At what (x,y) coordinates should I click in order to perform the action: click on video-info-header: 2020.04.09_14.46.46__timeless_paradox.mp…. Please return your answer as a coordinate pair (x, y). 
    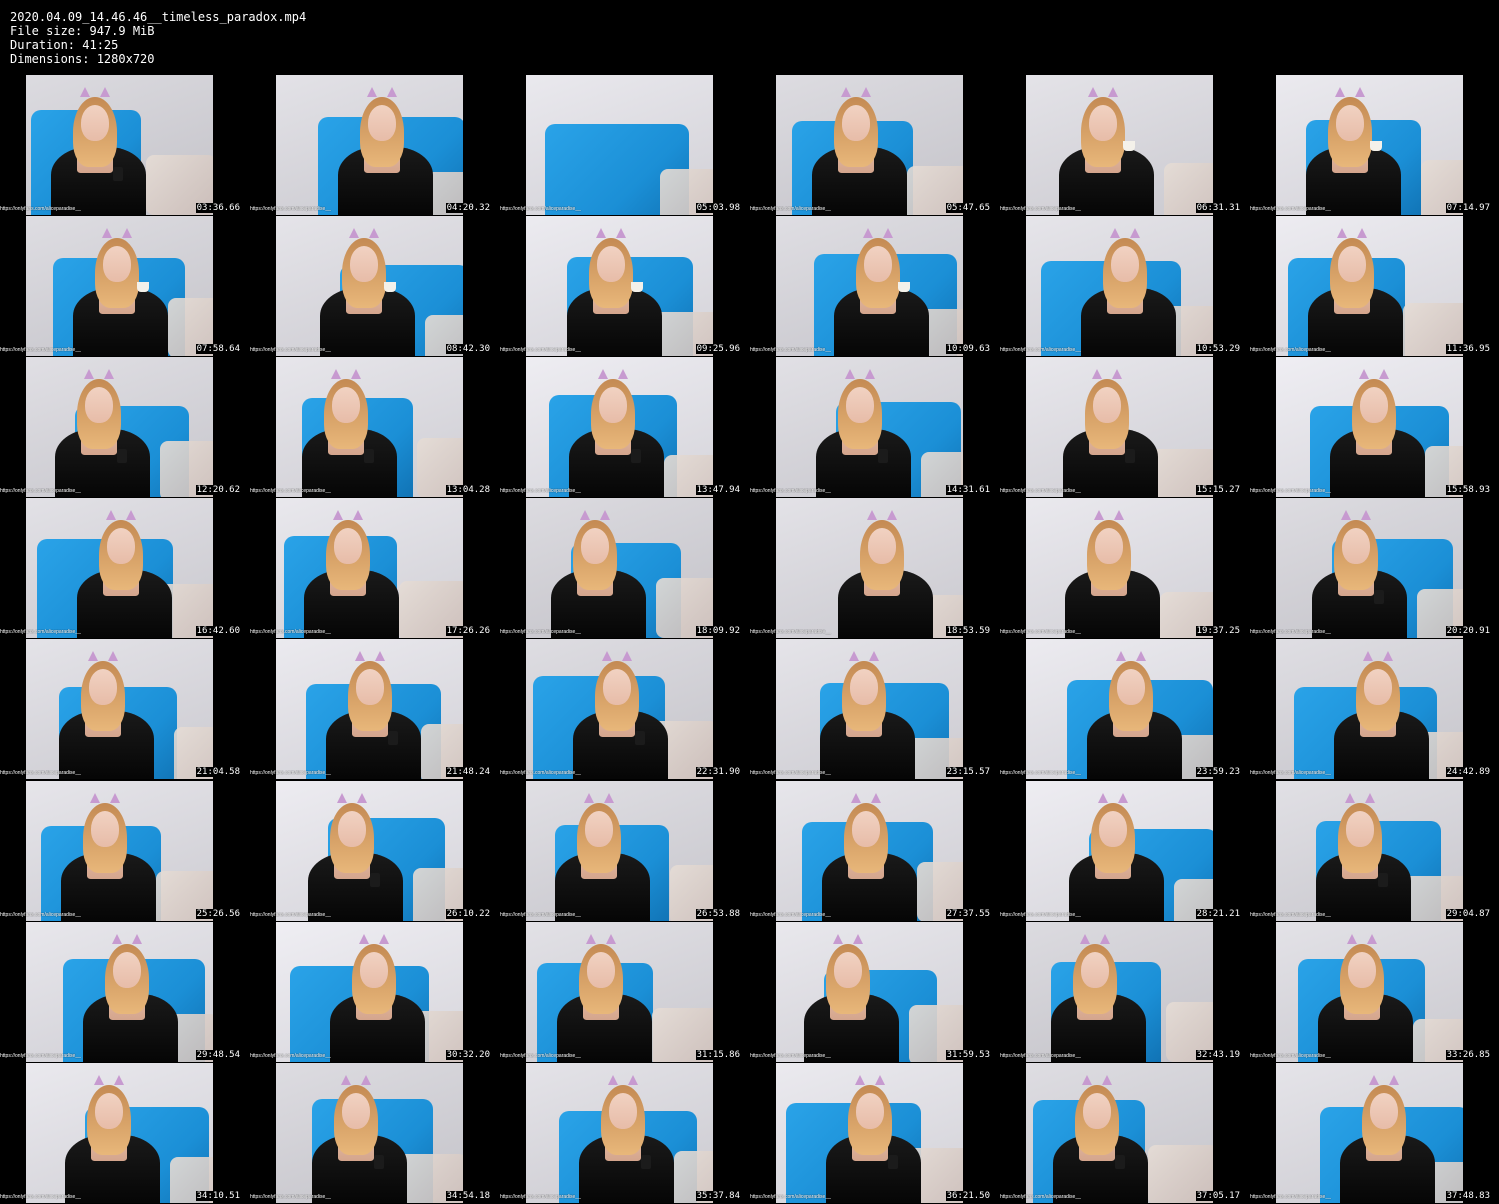
    Looking at the image, I should click on (158, 38).